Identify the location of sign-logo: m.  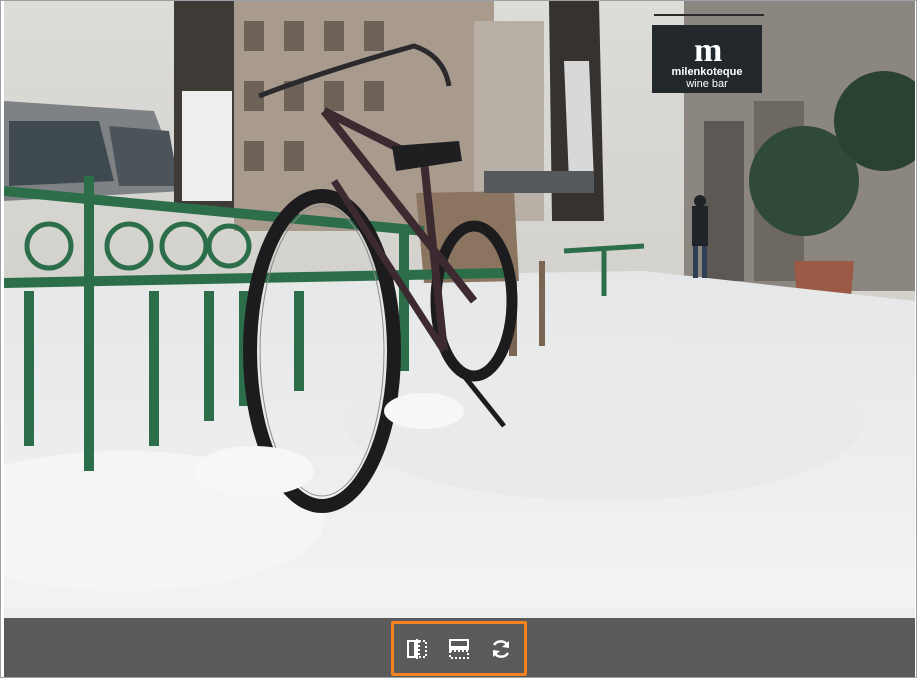
(708, 50).